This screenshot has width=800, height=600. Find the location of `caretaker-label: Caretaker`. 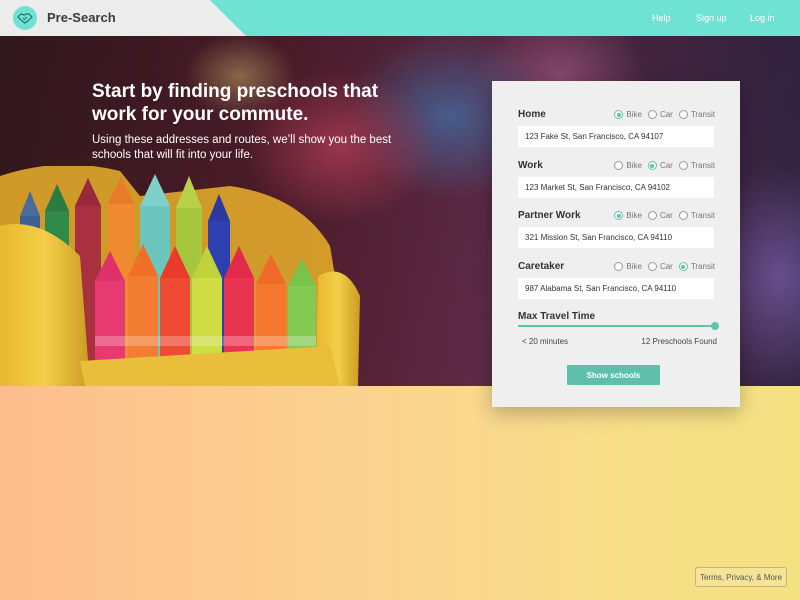

caretaker-label: Caretaker is located at coordinates (541, 266).